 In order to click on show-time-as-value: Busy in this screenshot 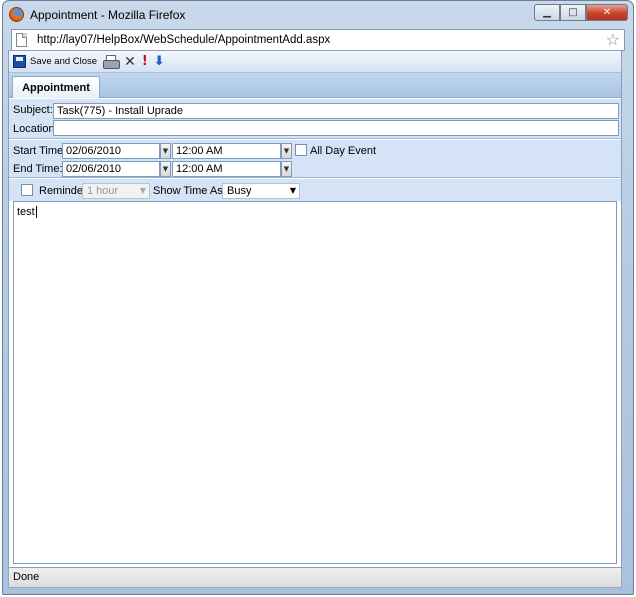, I will do `click(239, 191)`.